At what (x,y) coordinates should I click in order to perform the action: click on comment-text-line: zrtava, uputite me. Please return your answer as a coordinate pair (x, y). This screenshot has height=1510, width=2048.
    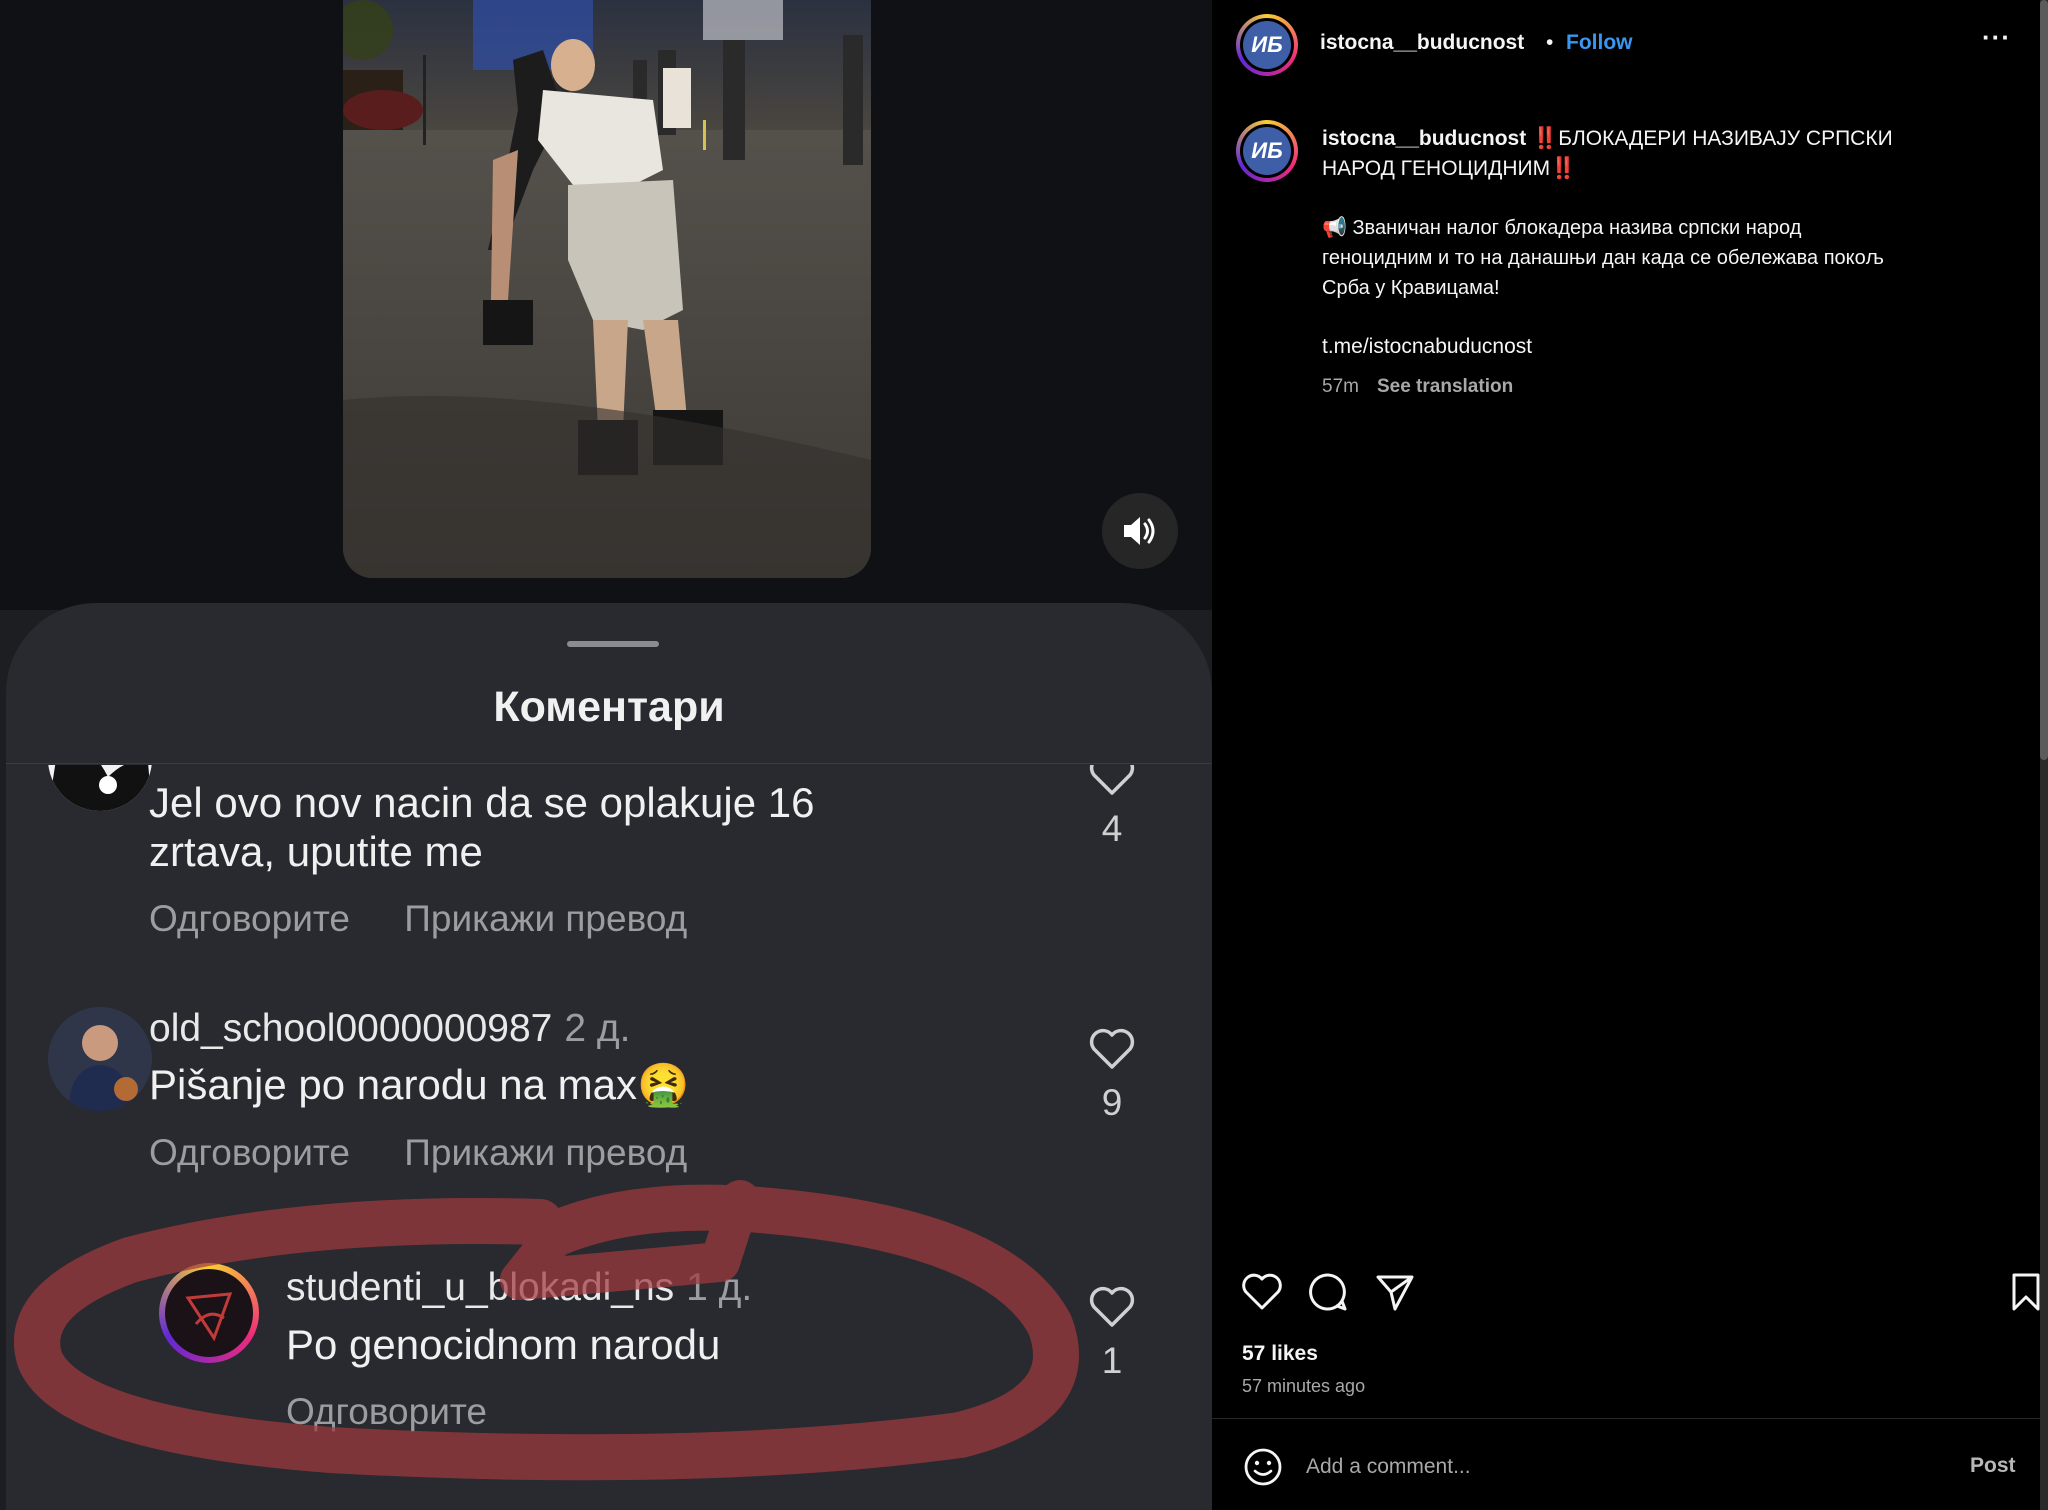
    Looking at the image, I should click on (316, 851).